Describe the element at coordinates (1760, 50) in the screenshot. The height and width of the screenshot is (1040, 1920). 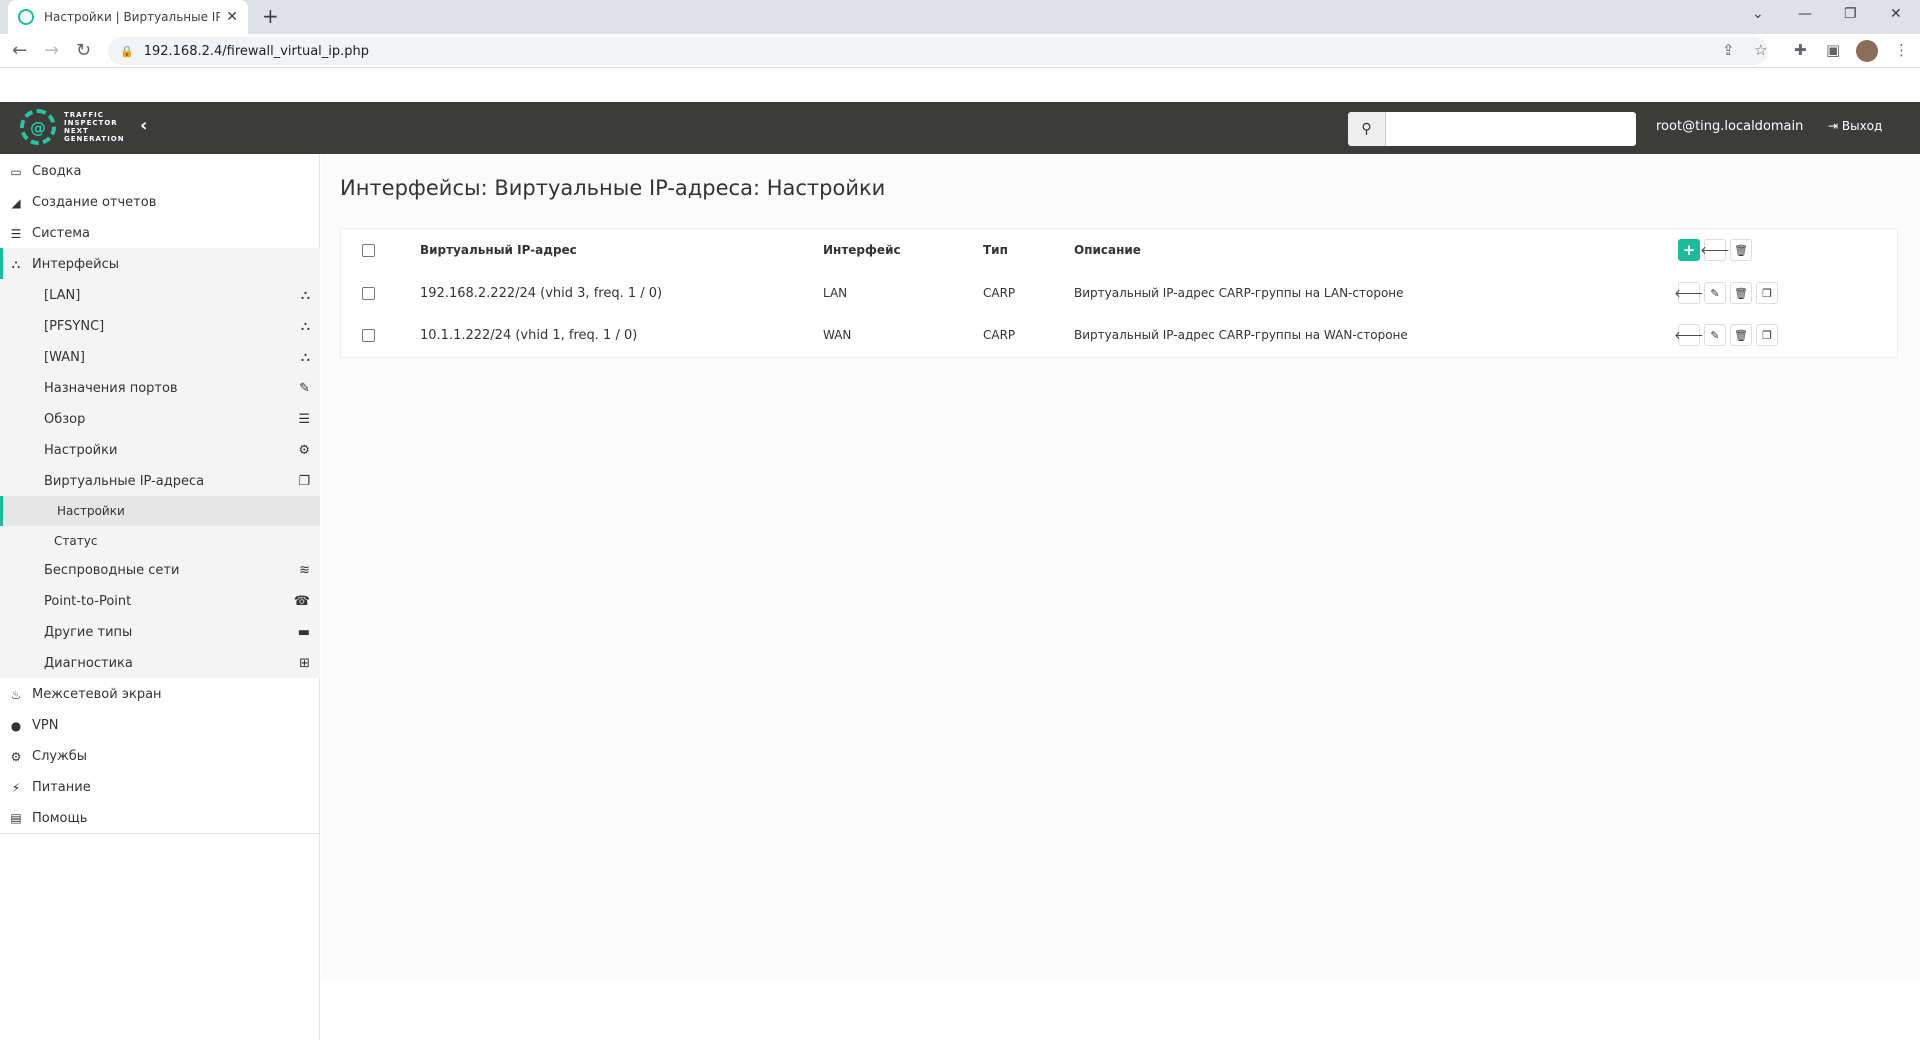
I see `star-icon: ☆` at that location.